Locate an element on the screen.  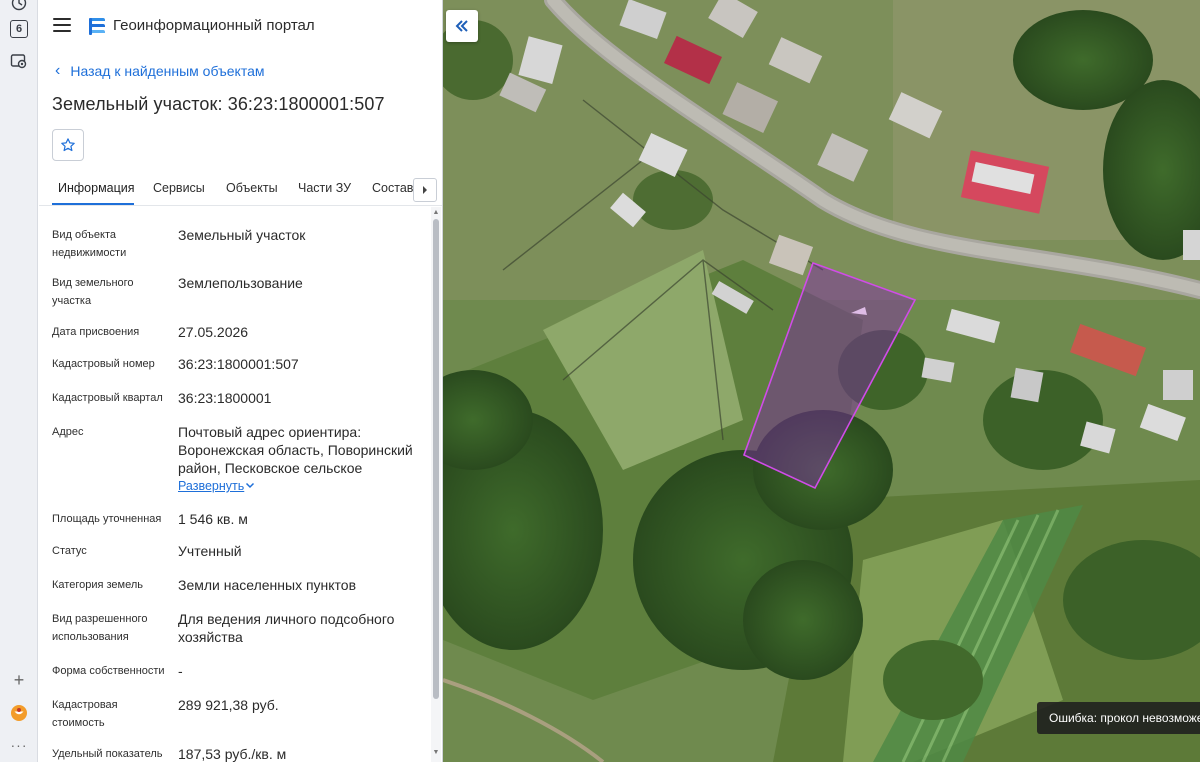
property-label: Кадастровая стоимость is located at coordinates (85, 714).